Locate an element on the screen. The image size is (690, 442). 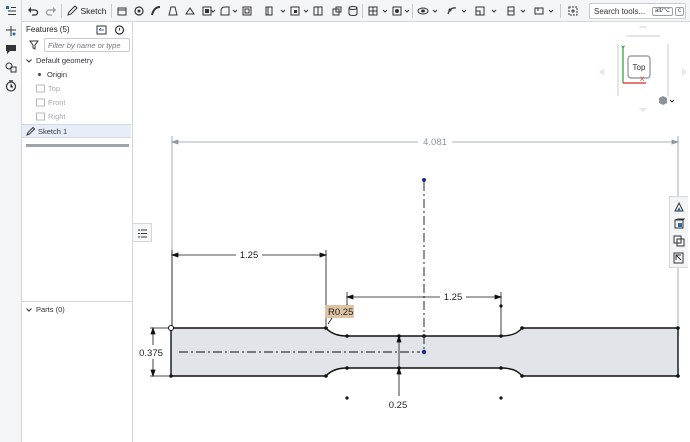
shortcut-key-alt: alt/⌥ is located at coordinates (662, 11).